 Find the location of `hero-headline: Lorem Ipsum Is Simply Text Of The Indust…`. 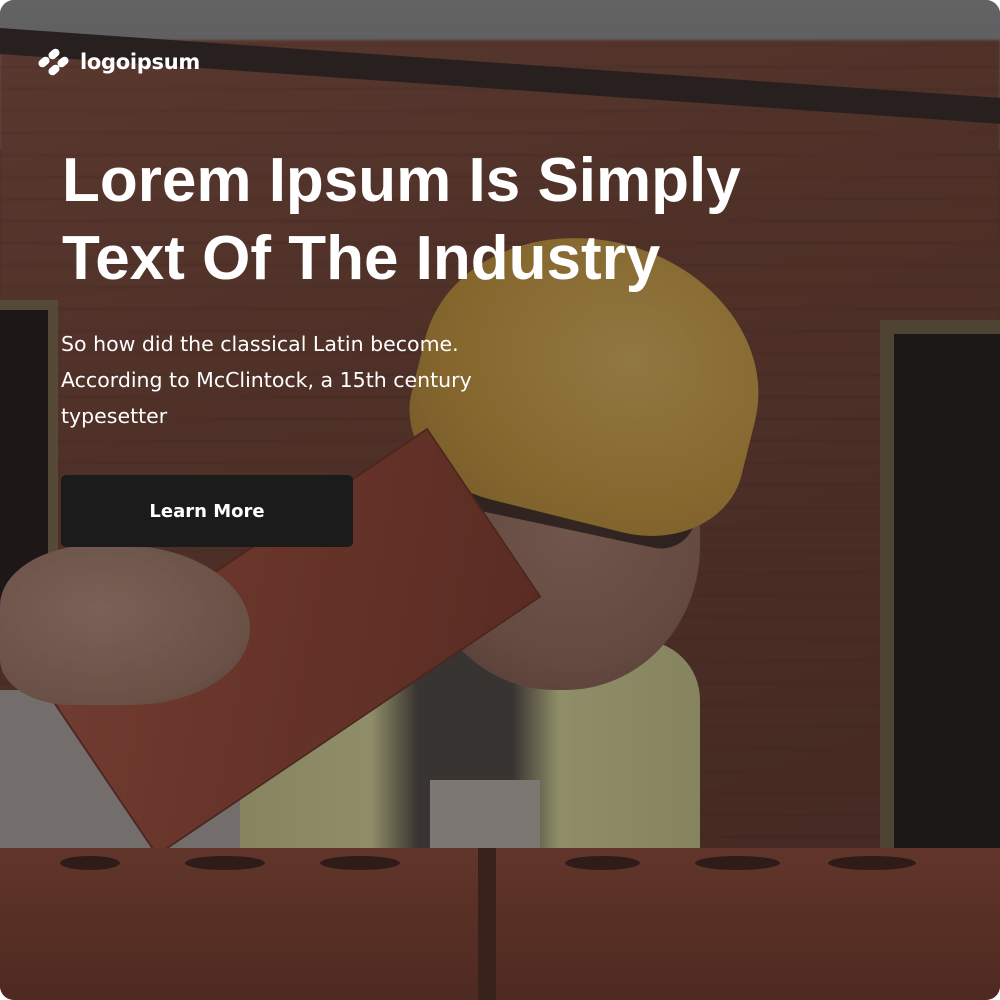

hero-headline: Lorem Ipsum Is Simply Text Of The Indust… is located at coordinates (482, 220).